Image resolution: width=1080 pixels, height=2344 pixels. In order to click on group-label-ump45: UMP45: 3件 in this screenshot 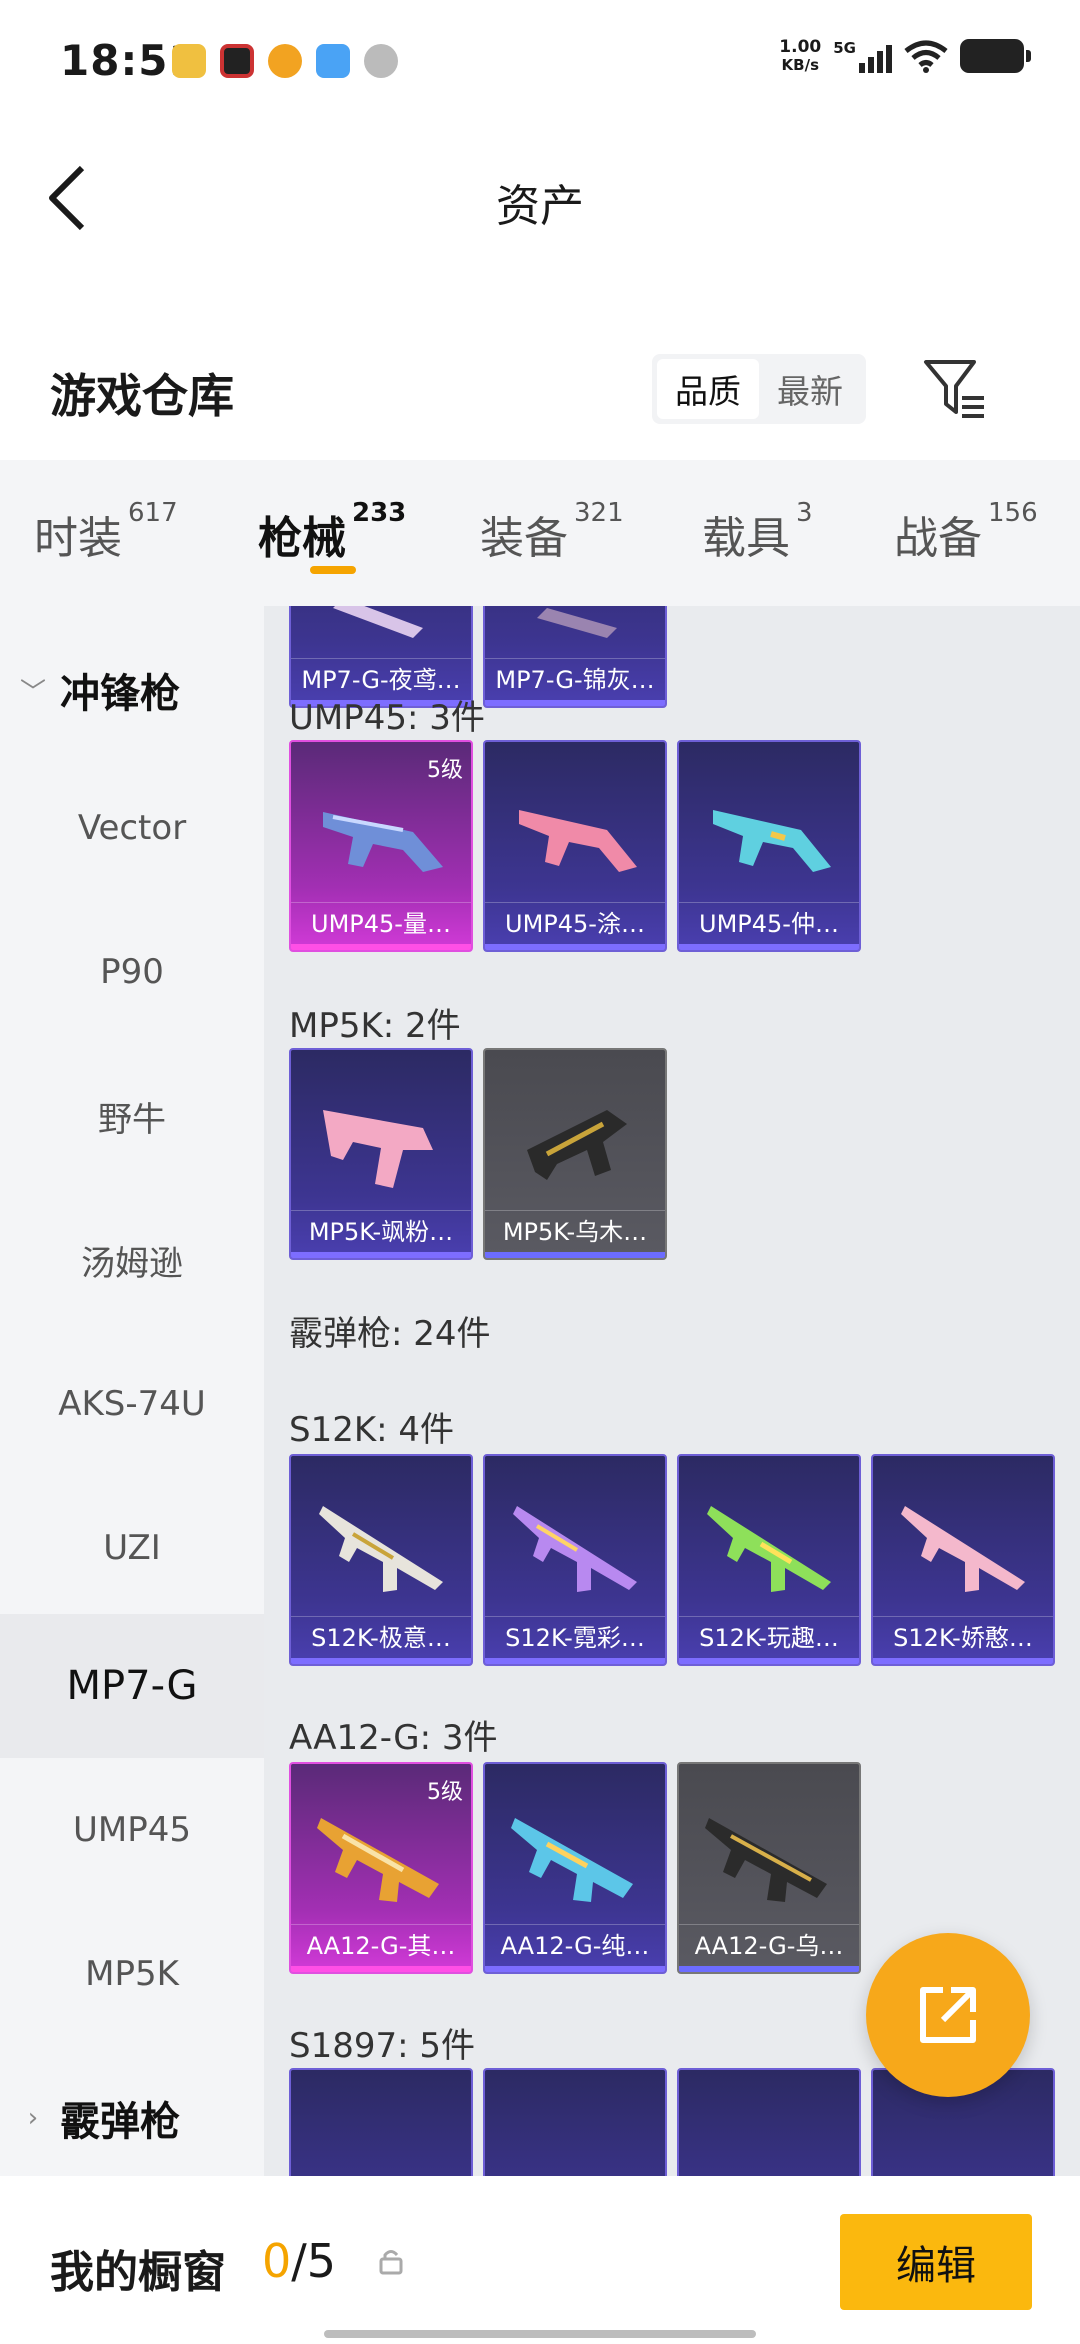, I will do `click(387, 718)`.